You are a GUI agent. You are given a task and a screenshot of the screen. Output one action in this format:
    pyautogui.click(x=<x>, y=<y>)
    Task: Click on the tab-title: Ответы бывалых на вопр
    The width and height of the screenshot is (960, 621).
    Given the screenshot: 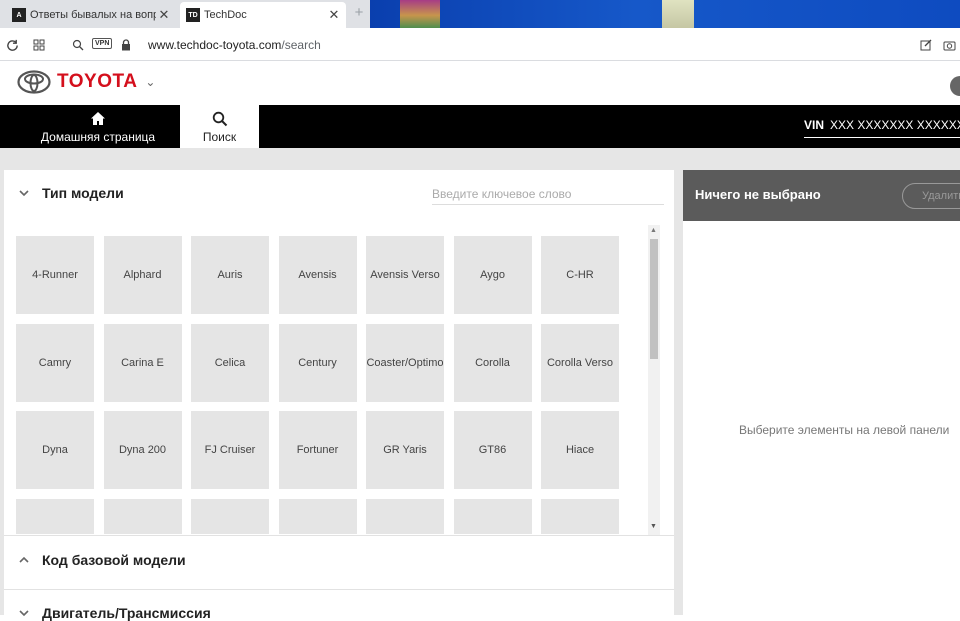 What is the action you would take?
    pyautogui.click(x=93, y=15)
    